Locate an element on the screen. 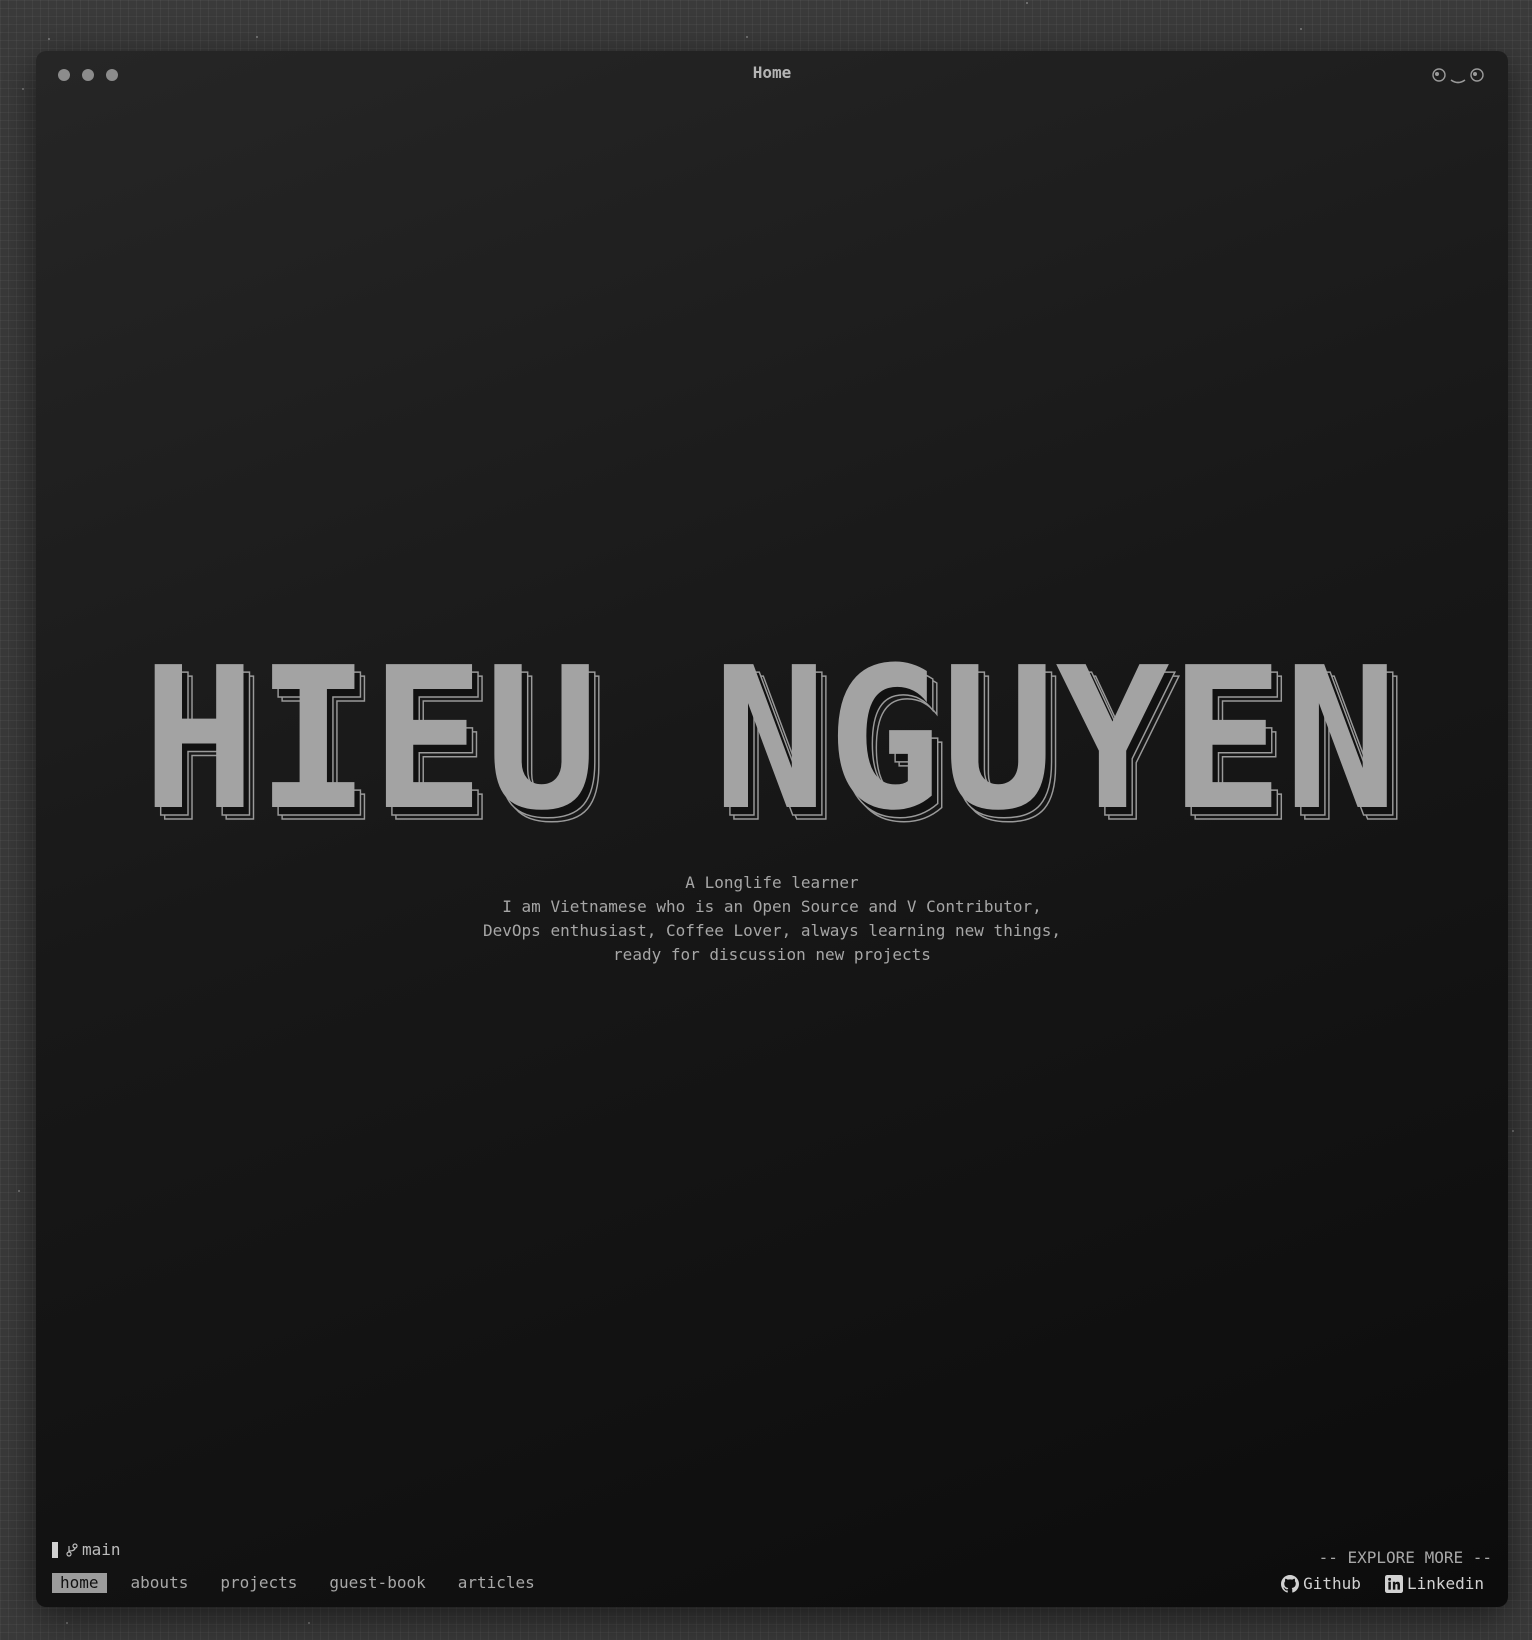 Image resolution: width=1532 pixels, height=1640 pixels. title-bar: Home is located at coordinates (772, 75).